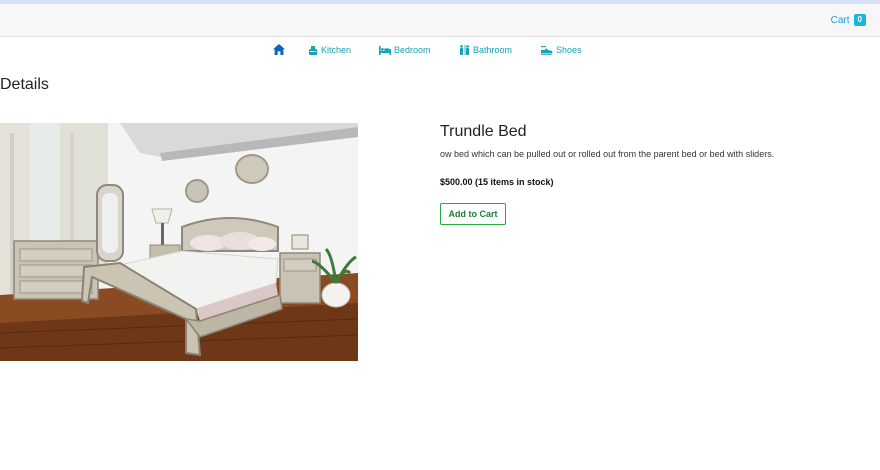 Image resolution: width=880 pixels, height=470 pixels. Describe the element at coordinates (859, 20) in the screenshot. I see `cart-count-badge: 0` at that location.